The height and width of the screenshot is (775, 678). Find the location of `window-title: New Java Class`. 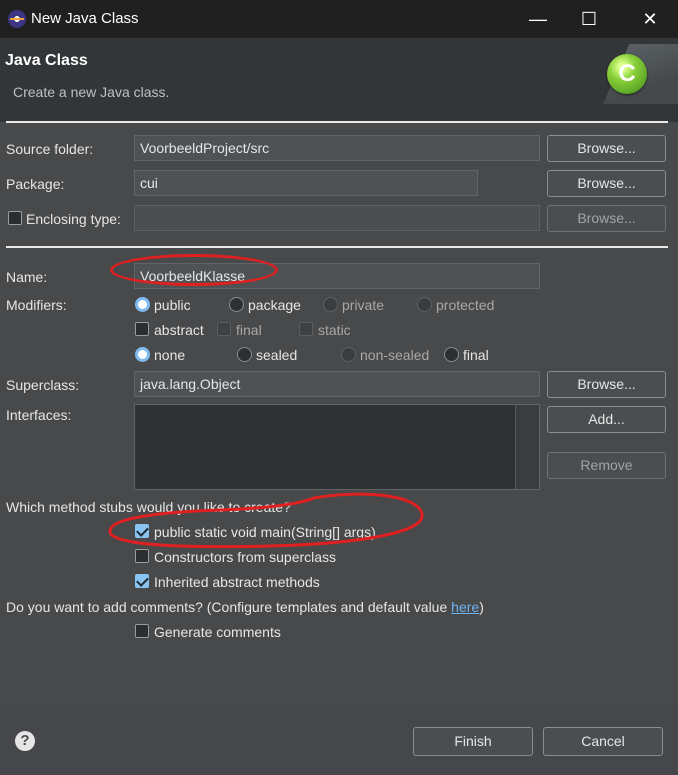

window-title: New Java Class is located at coordinates (85, 18).